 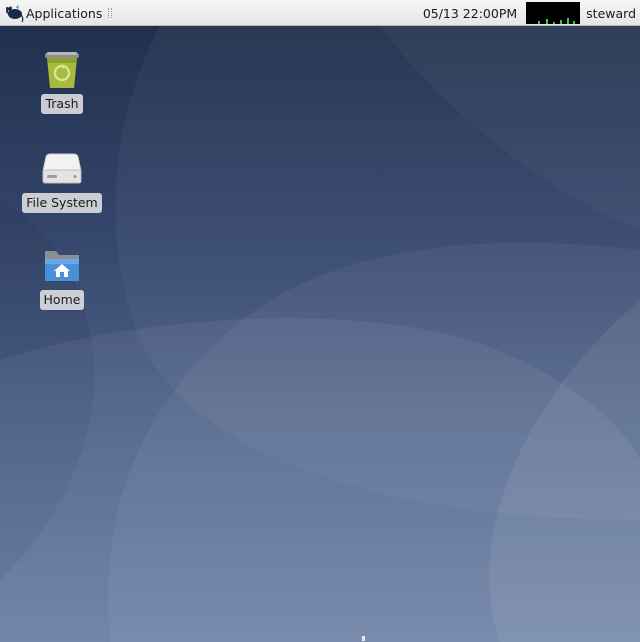 I want to click on user-menu: steward, so click(x=611, y=13).